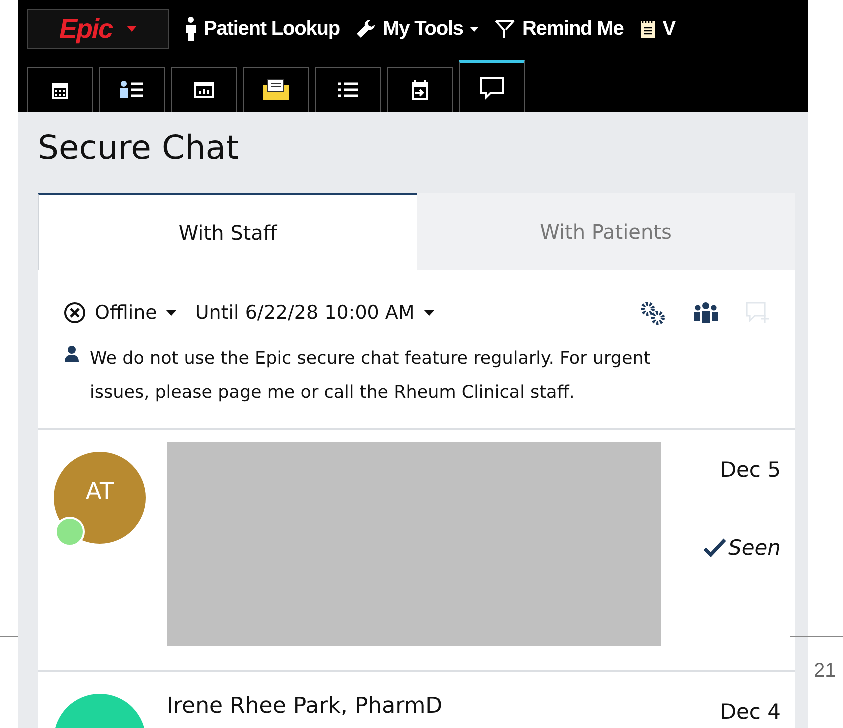  Describe the element at coordinates (371, 376) in the screenshot. I see `status-message: We do not use the Epic secure chat feature regularly. For urgent issues, please page me or call the Rheum Clinical staff.` at that location.